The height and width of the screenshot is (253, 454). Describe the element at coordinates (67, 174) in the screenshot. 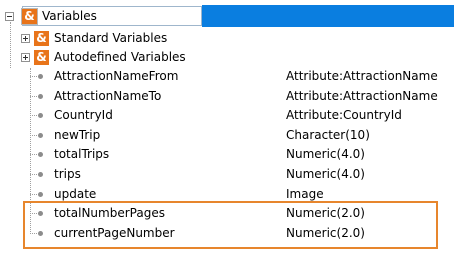

I see `variable-name: trips` at that location.